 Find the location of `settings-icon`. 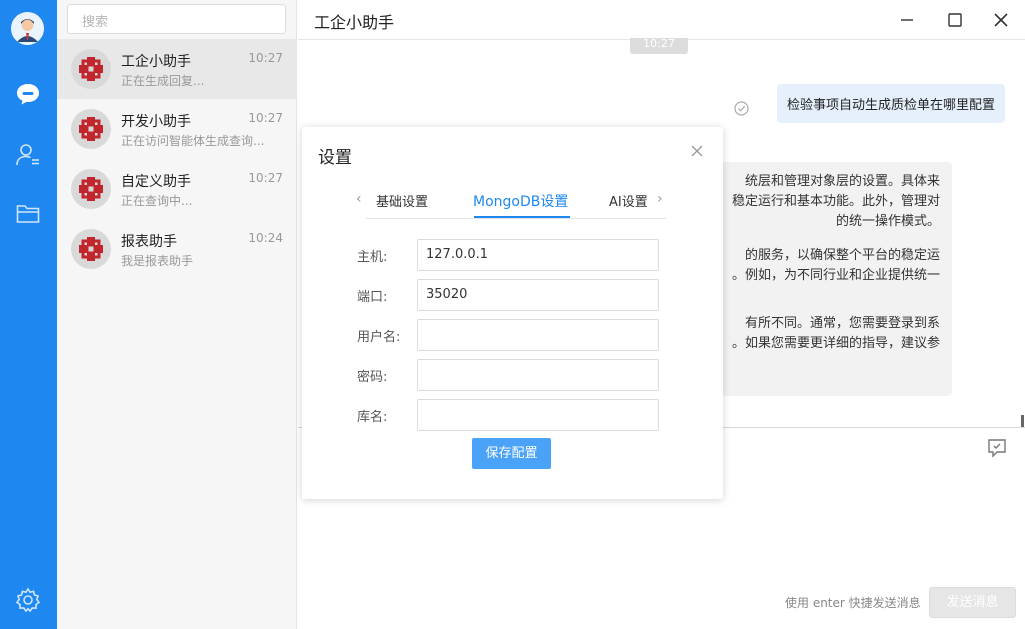

settings-icon is located at coordinates (28, 600).